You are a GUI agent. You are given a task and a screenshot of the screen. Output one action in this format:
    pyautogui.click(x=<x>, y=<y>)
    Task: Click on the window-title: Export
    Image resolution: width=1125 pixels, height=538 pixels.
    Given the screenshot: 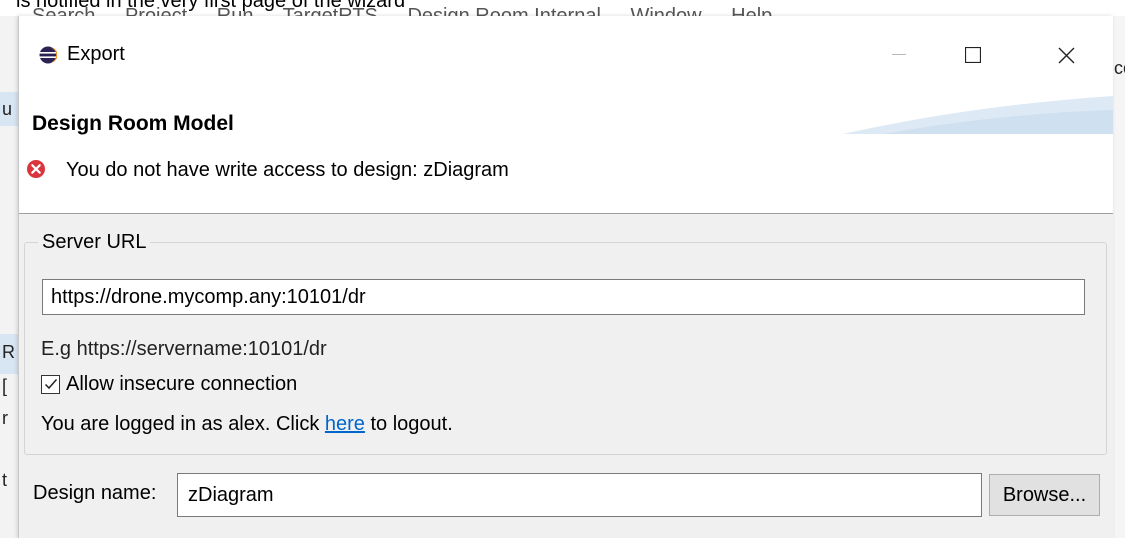 What is the action you would take?
    pyautogui.click(x=96, y=54)
    